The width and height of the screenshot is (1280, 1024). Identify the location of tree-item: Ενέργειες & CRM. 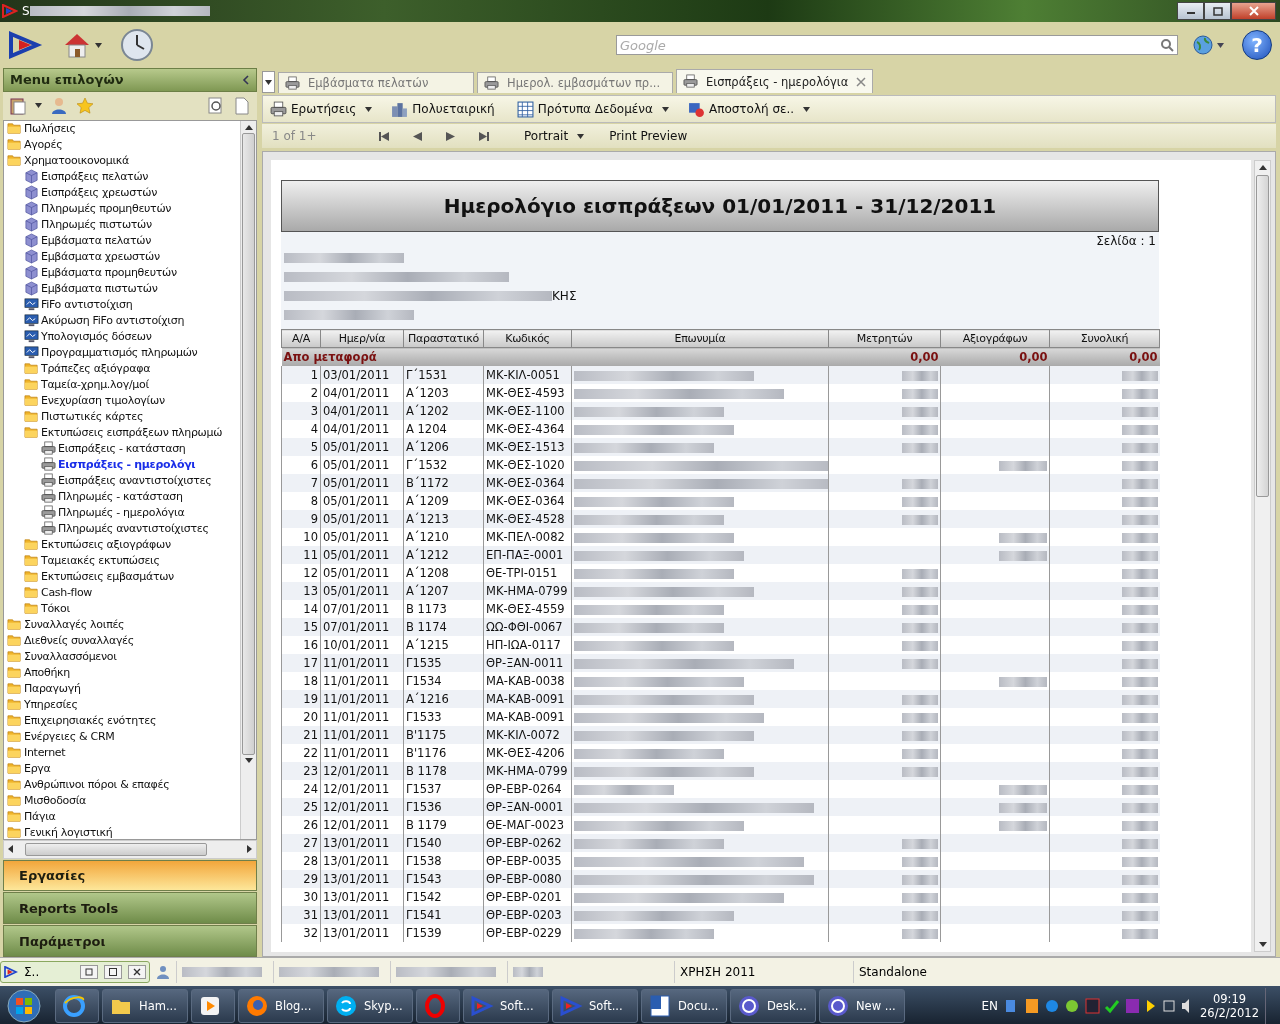
(123, 736).